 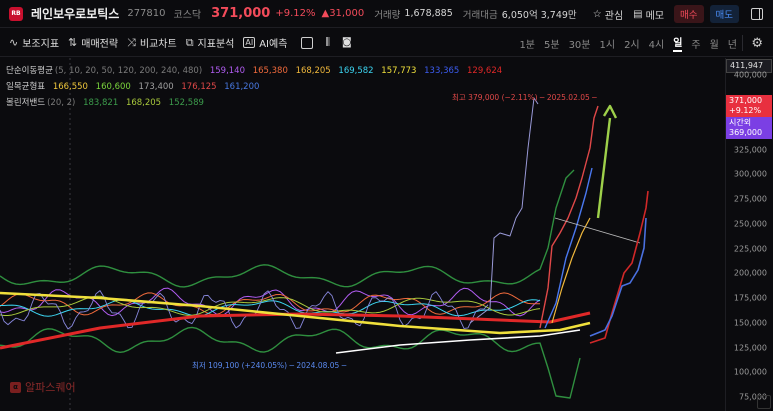 What do you see at coordinates (608, 43) in the screenshot?
I see `period-1hour: 1시` at bounding box center [608, 43].